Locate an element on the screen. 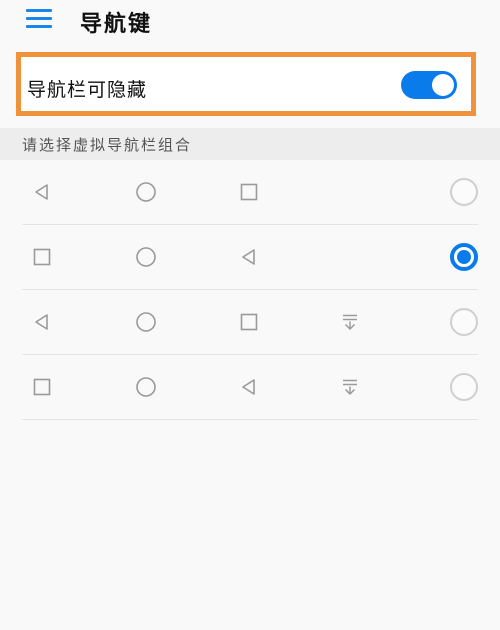 This screenshot has width=500, height=630. option-radio-selected is located at coordinates (464, 257).